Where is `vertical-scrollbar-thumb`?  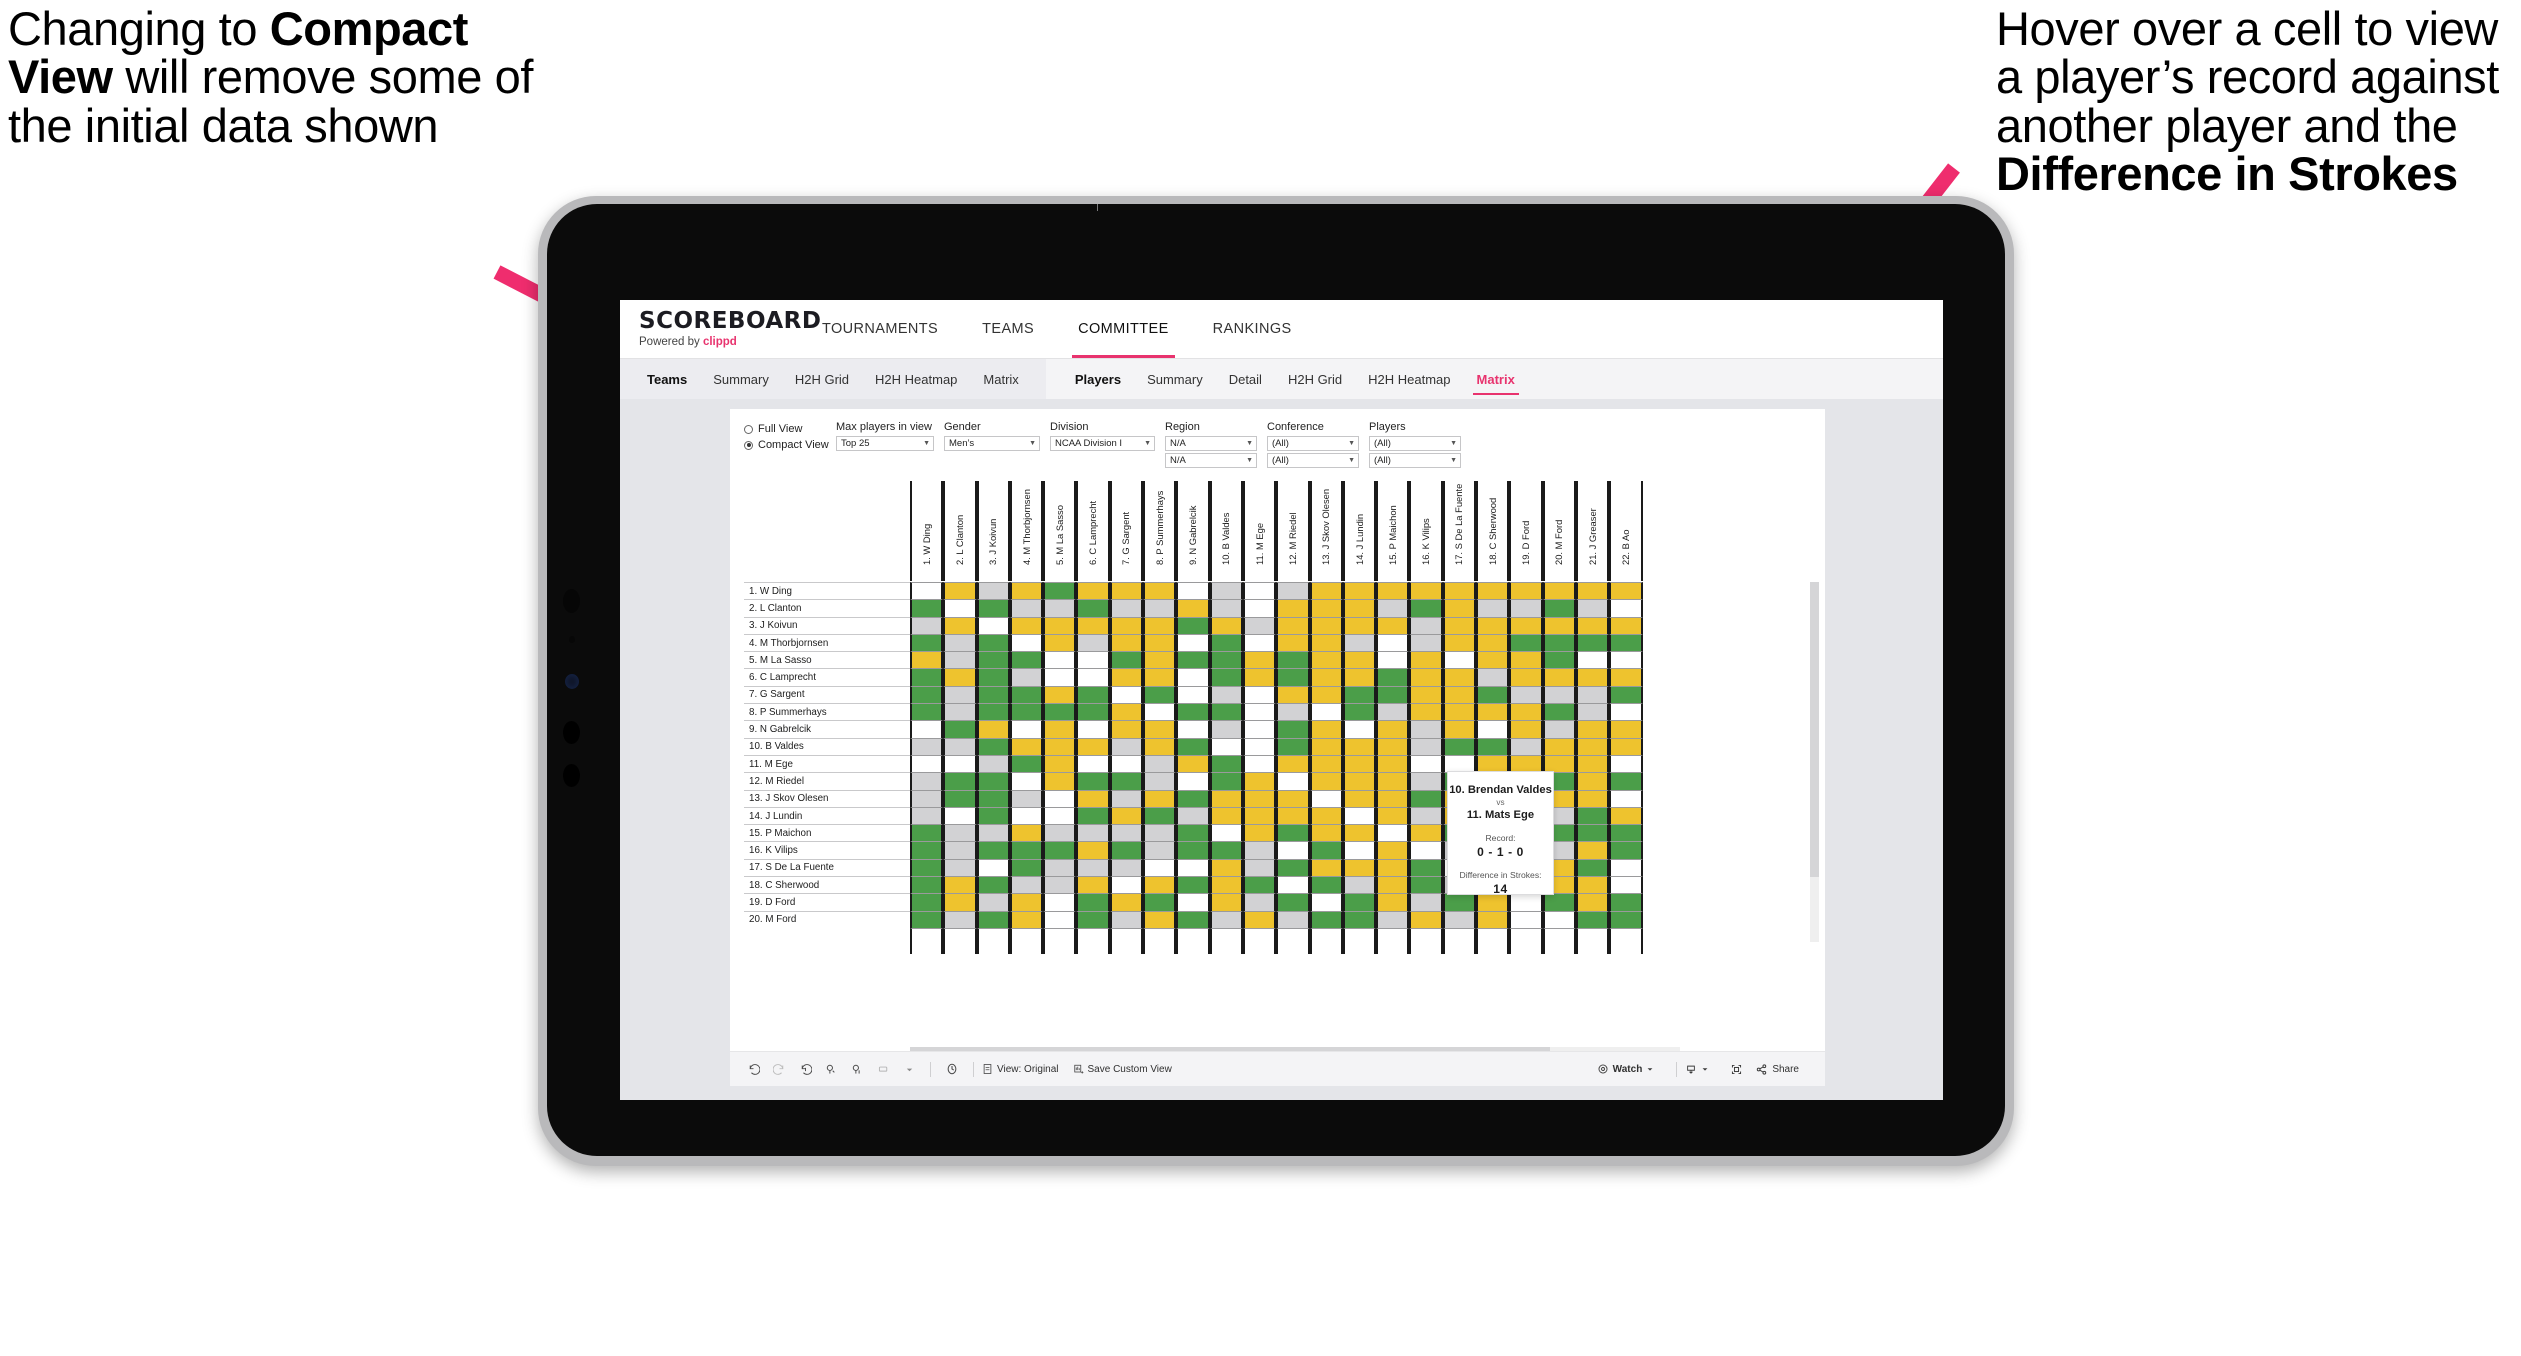 vertical-scrollbar-thumb is located at coordinates (1814, 729).